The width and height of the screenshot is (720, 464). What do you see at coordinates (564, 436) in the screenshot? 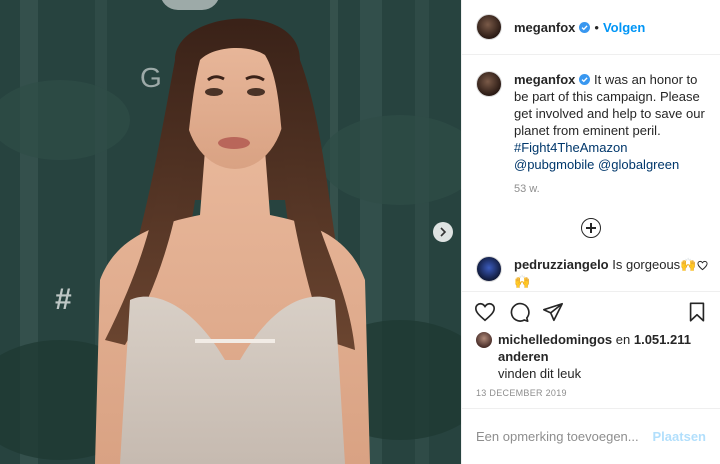
I see `comment-input` at bounding box center [564, 436].